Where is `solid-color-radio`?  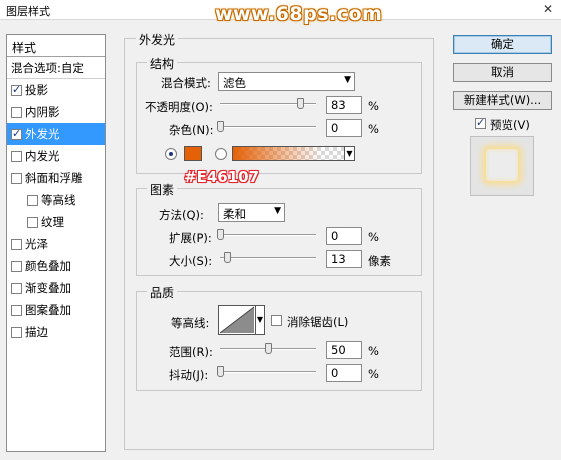
solid-color-radio is located at coordinates (171, 154).